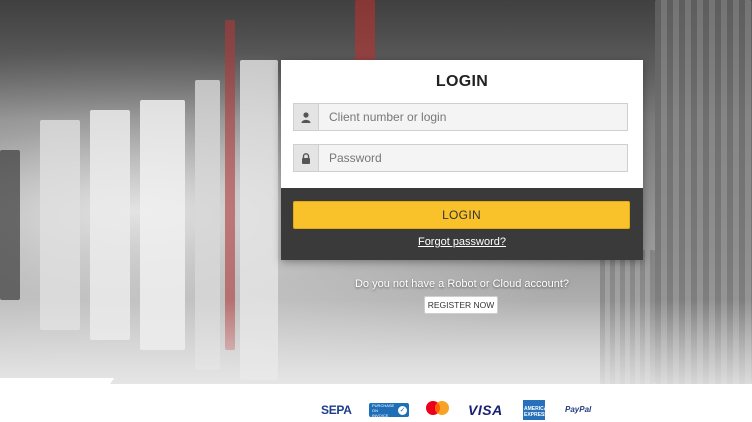  I want to click on purchase-on-invoice-logo: PURCHASE ON INVOICE ✓, so click(389, 410).